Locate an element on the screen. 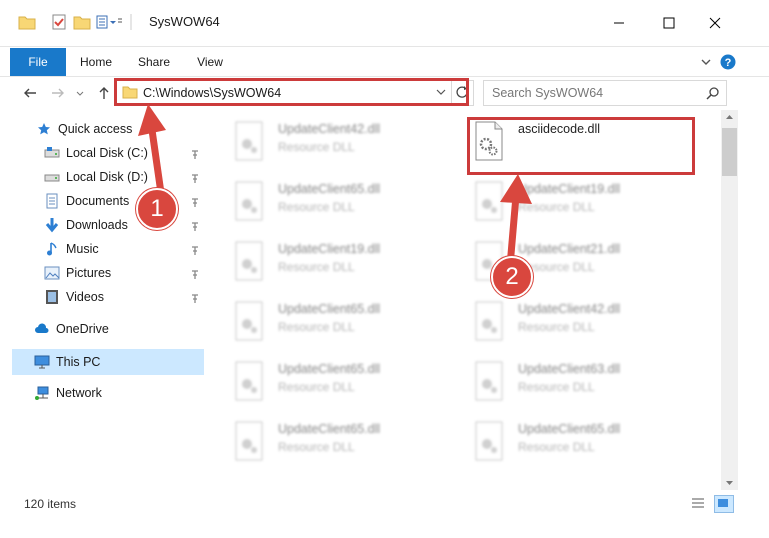 The height and width of the screenshot is (538, 769). up-button is located at coordinates (104, 93).